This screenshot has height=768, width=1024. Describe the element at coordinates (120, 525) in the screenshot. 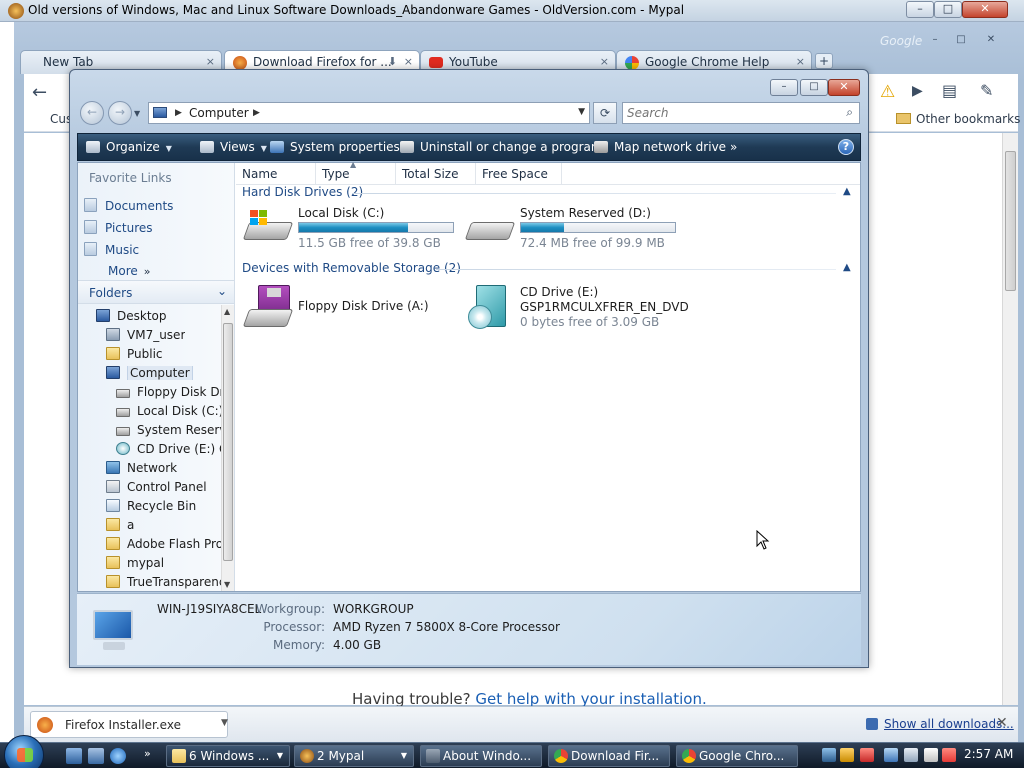

I see `tree-node-folder-a: a` at that location.